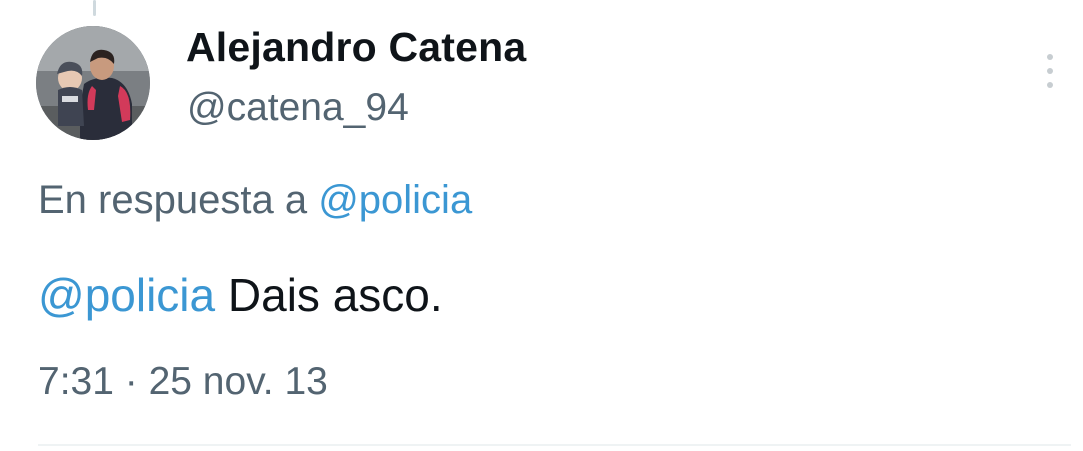  I want to click on tweet-timestamp: 7:31 · 25 nov. 13, so click(183, 382).